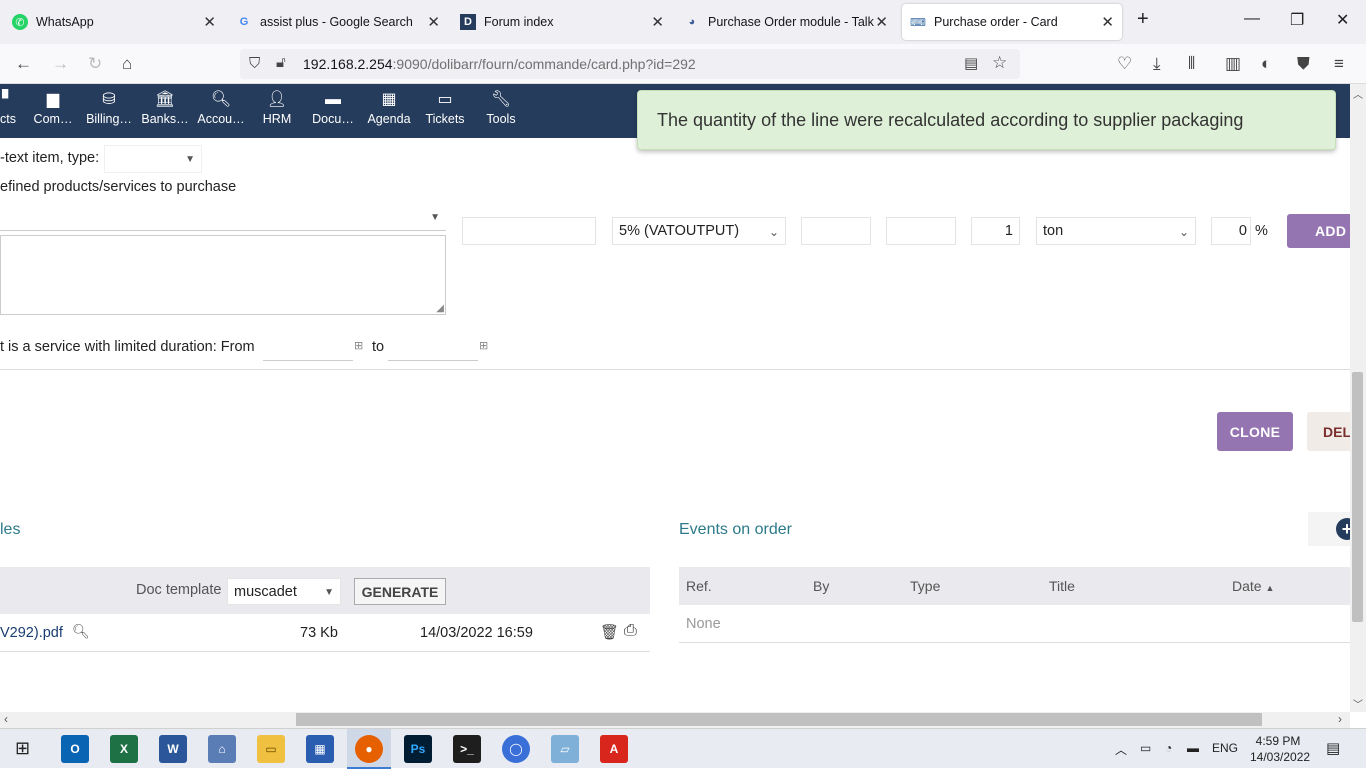 The width and height of the screenshot is (1366, 769). Describe the element at coordinates (999, 63) in the screenshot. I see `bookmark-star-icon: ☆` at that location.